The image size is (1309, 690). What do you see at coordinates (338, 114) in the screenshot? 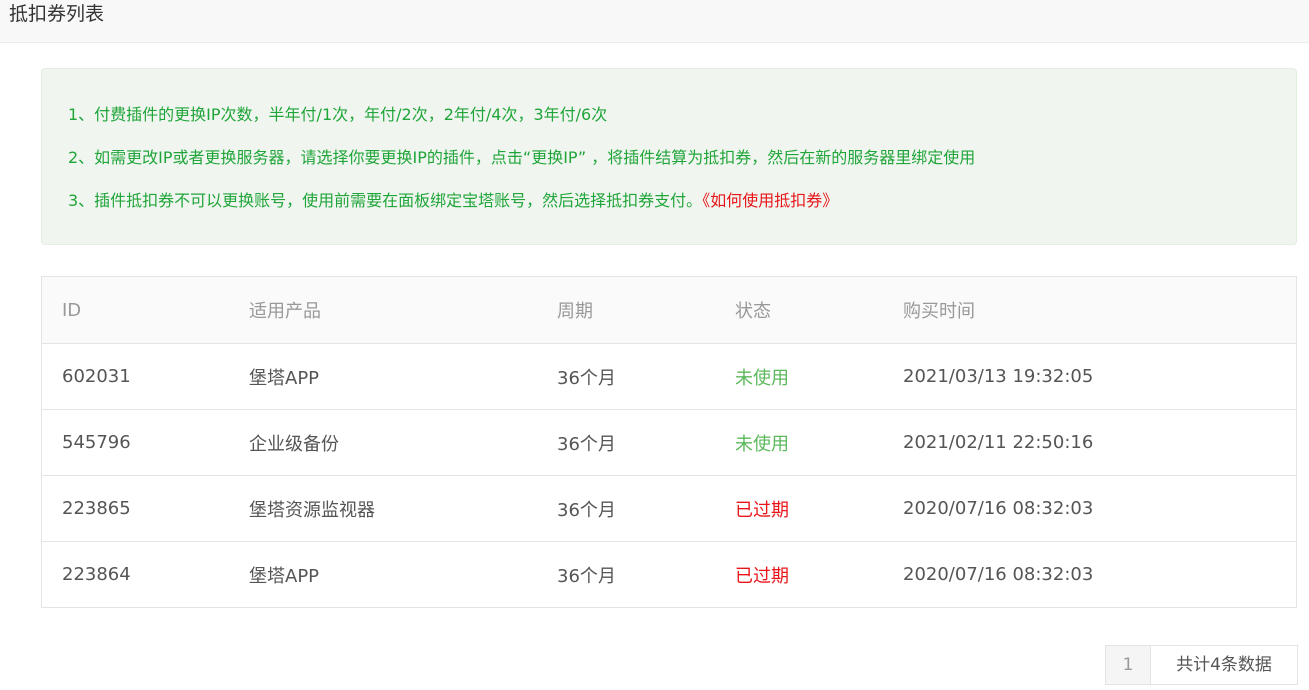
I see `notice-line-1: 1、付费插件的更换IP次数，半年付/1次，年付/2次，2年付/4次，3年付/6次` at bounding box center [338, 114].